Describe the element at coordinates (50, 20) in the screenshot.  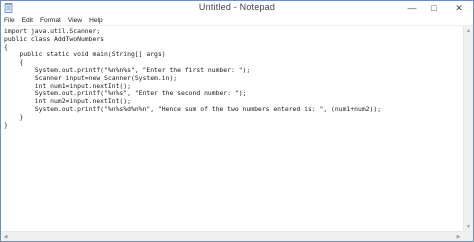
I see `menu-format: Format` at that location.